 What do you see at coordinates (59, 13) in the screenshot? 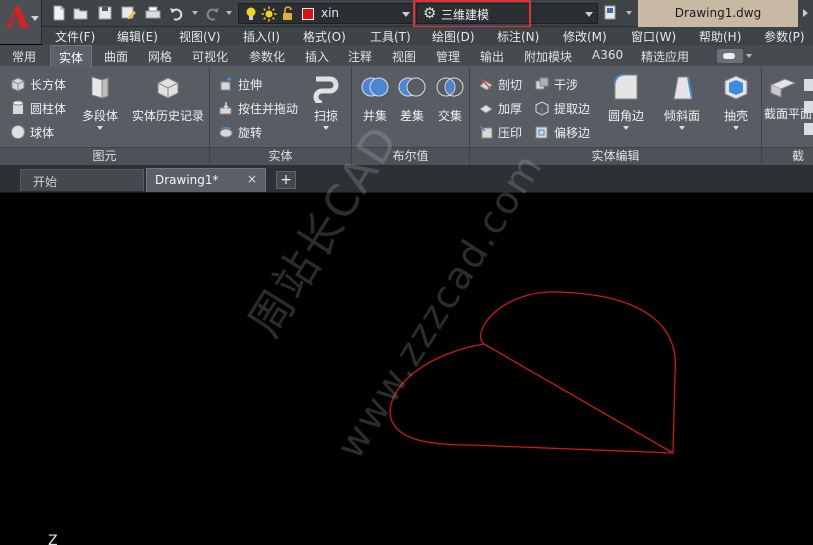
I see `new-icon` at bounding box center [59, 13].